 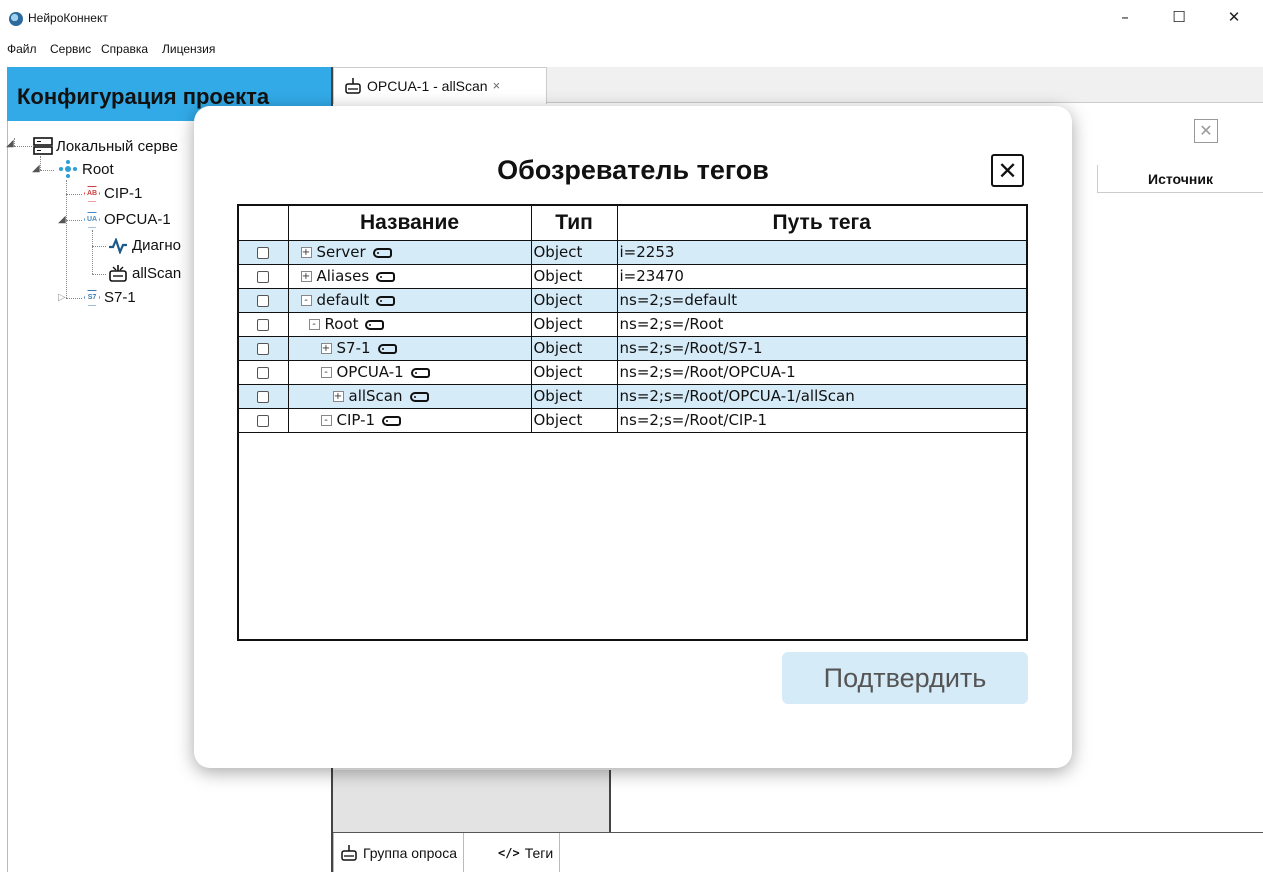 I want to click on path-cell: ns=2;s=/Root/CIP-1, so click(x=821, y=420).